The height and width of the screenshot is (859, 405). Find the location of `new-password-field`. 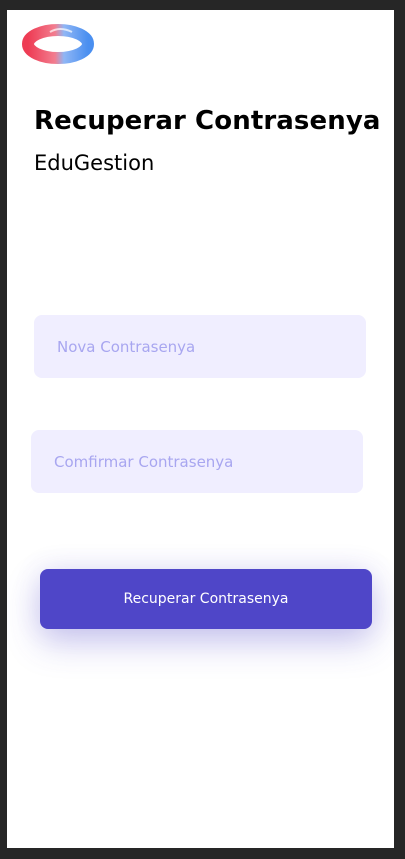

new-password-field is located at coordinates (200, 346).